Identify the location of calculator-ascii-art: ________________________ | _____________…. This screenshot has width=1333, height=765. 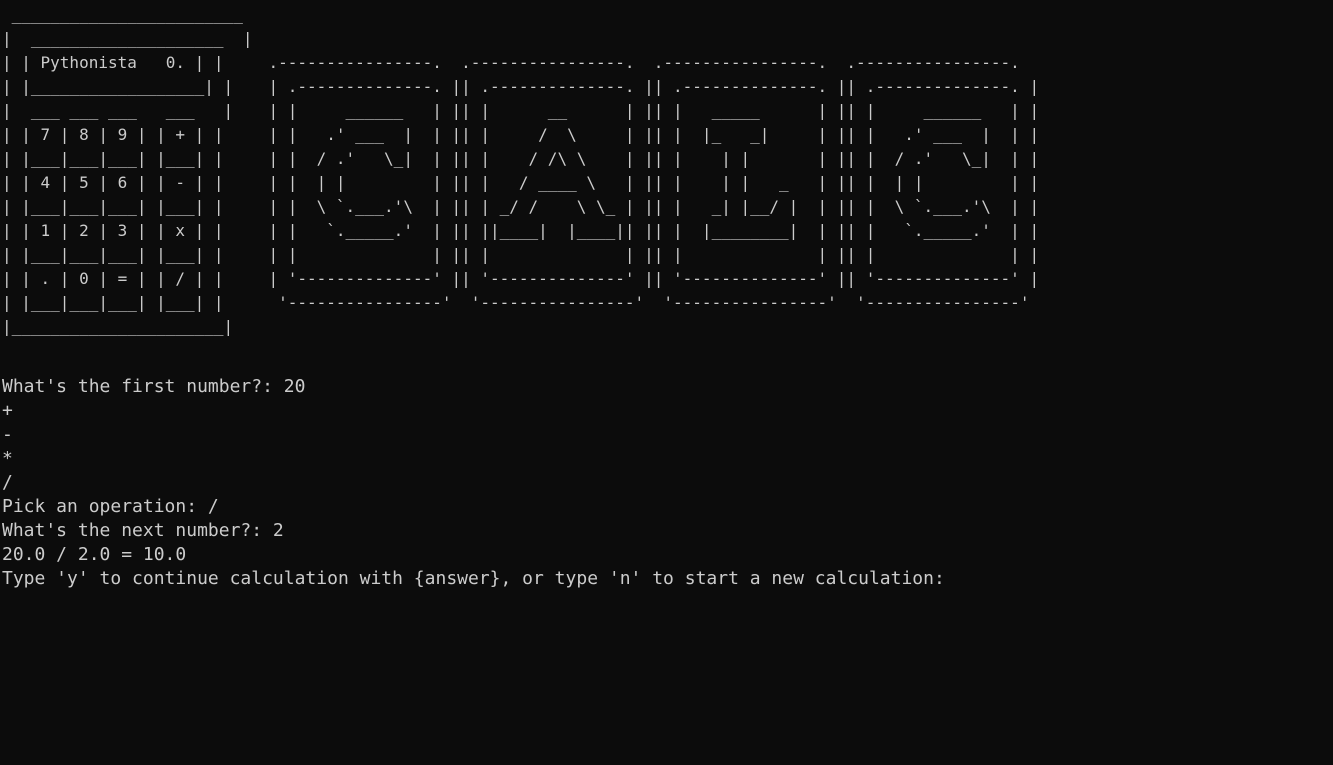
(127, 170).